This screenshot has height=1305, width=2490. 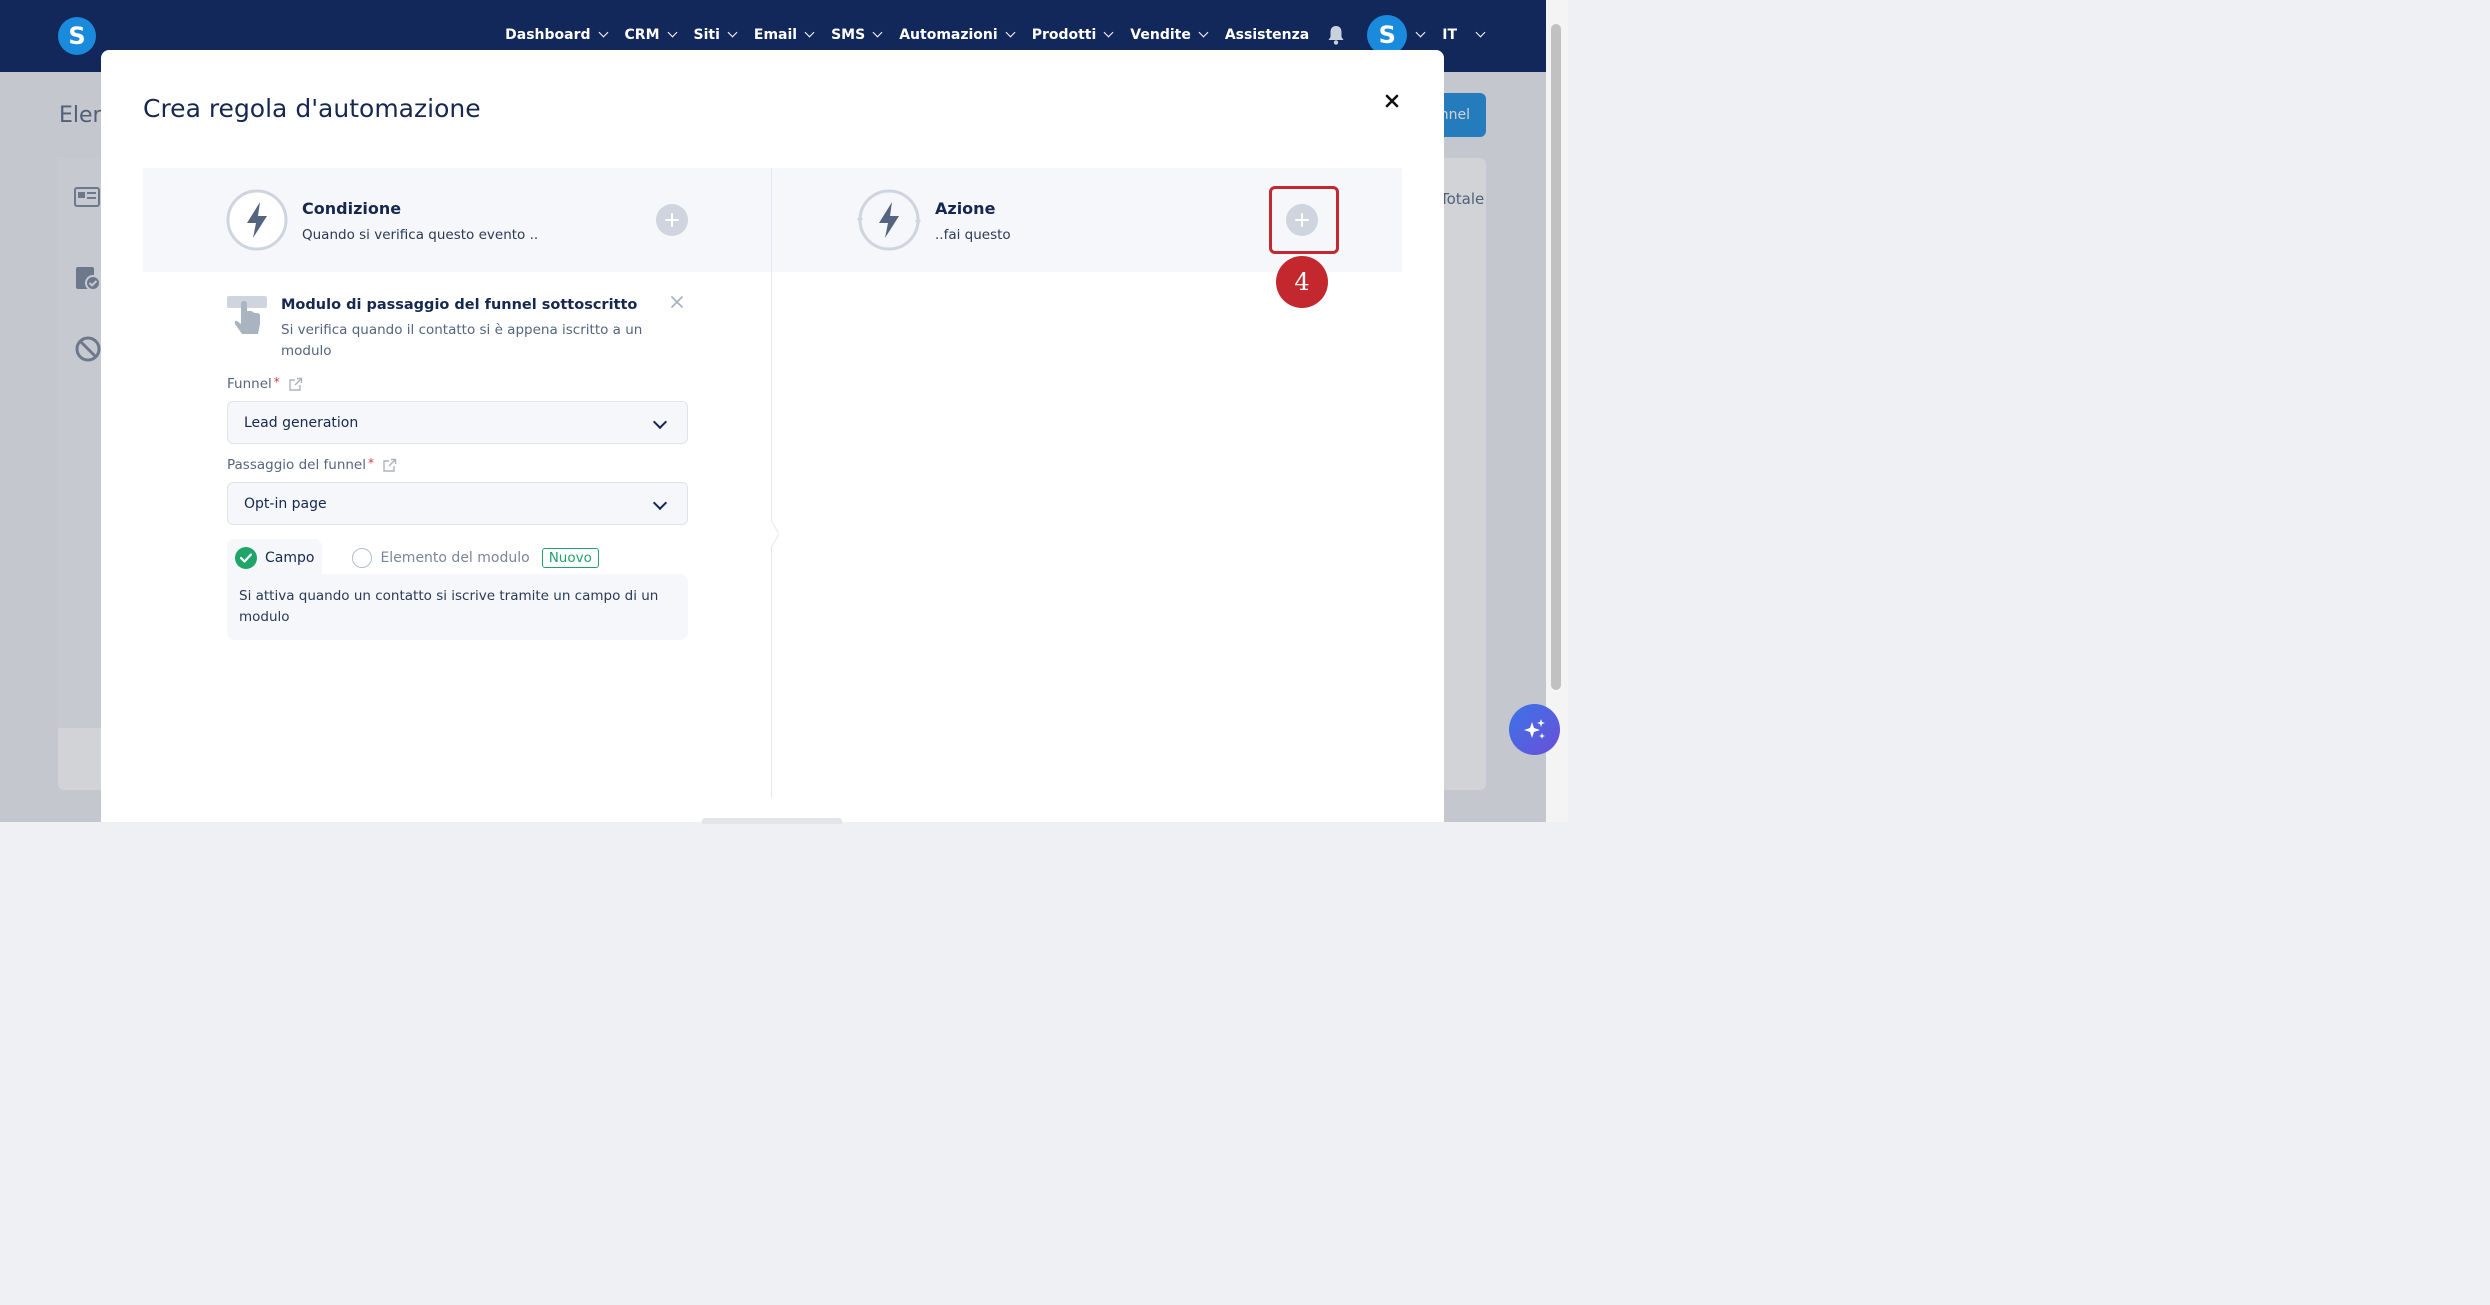 I want to click on tab-campo: Campo, so click(x=275, y=558).